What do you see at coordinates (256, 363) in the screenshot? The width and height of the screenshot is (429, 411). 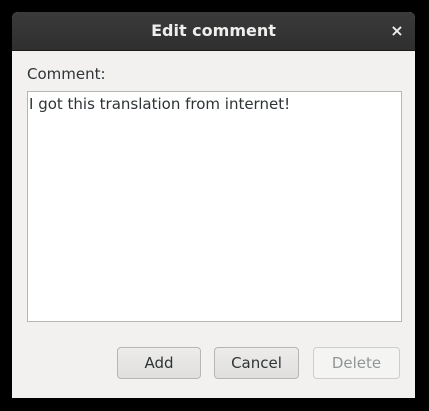 I see `cancel-button: Cancel` at bounding box center [256, 363].